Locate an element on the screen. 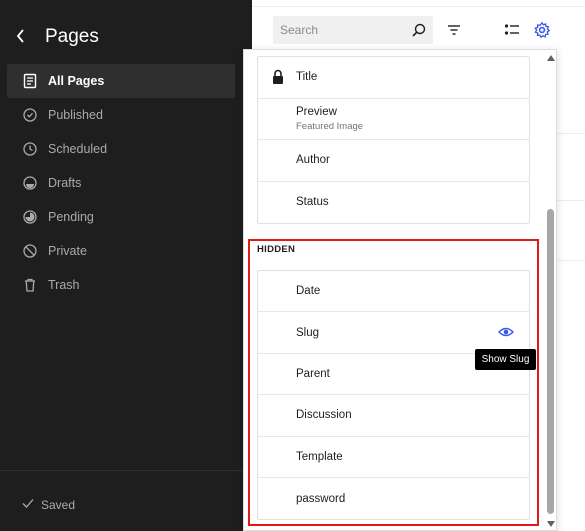 This screenshot has width=585, height=531. sidebar-footer: Saved is located at coordinates (126, 500).